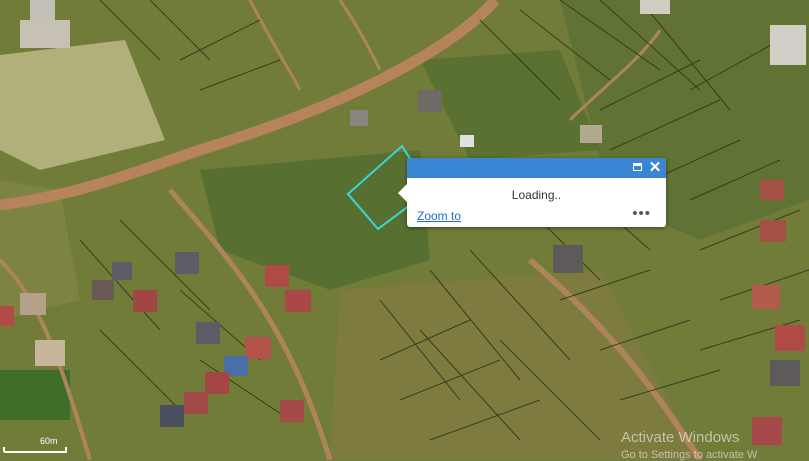 Image resolution: width=809 pixels, height=461 pixels. Describe the element at coordinates (689, 455) in the screenshot. I see `activation-watermark-subtitle: Go to Settings to activate W` at that location.